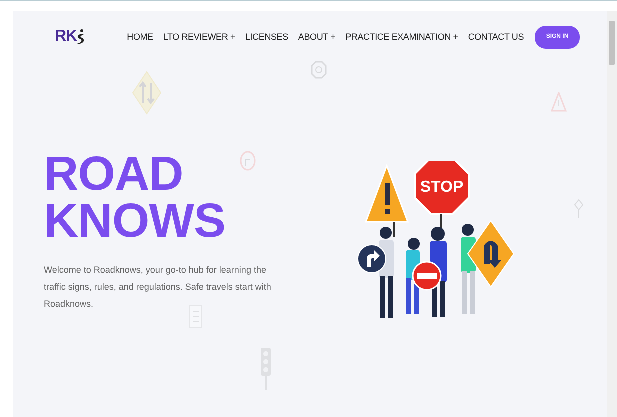  Describe the element at coordinates (402, 37) in the screenshot. I see `nav-link: PRACTICE EXAMINATION +` at that location.